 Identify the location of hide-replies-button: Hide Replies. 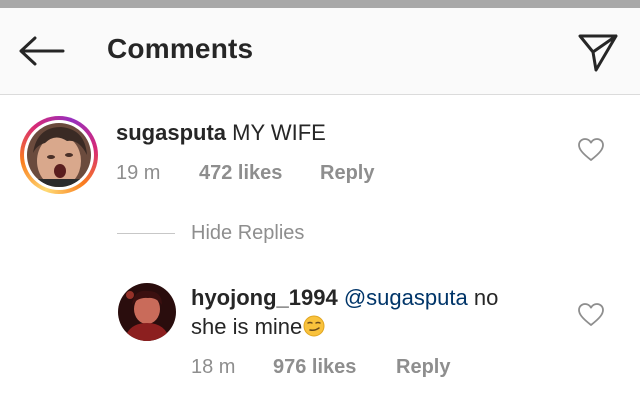
(247, 233).